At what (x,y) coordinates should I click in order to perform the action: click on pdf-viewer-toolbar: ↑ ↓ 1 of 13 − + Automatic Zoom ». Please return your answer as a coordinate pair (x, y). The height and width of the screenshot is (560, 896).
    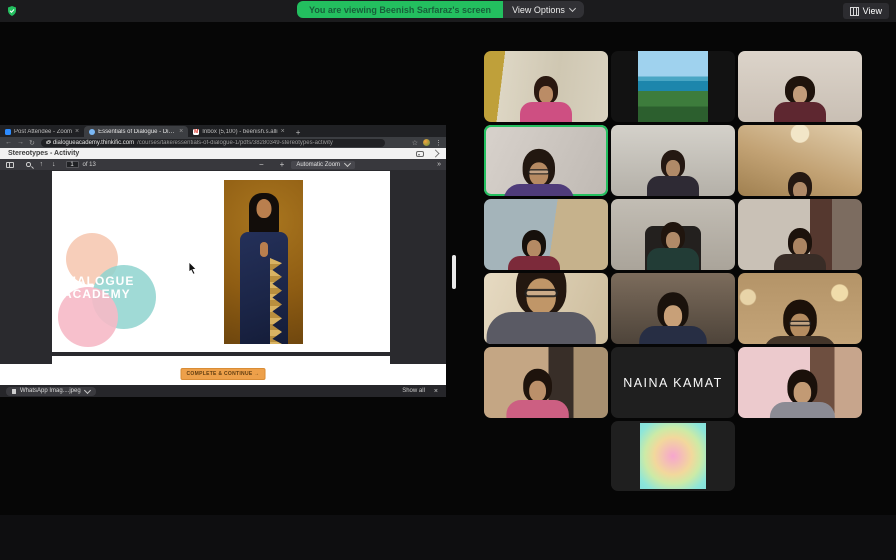
    Looking at the image, I should click on (223, 164).